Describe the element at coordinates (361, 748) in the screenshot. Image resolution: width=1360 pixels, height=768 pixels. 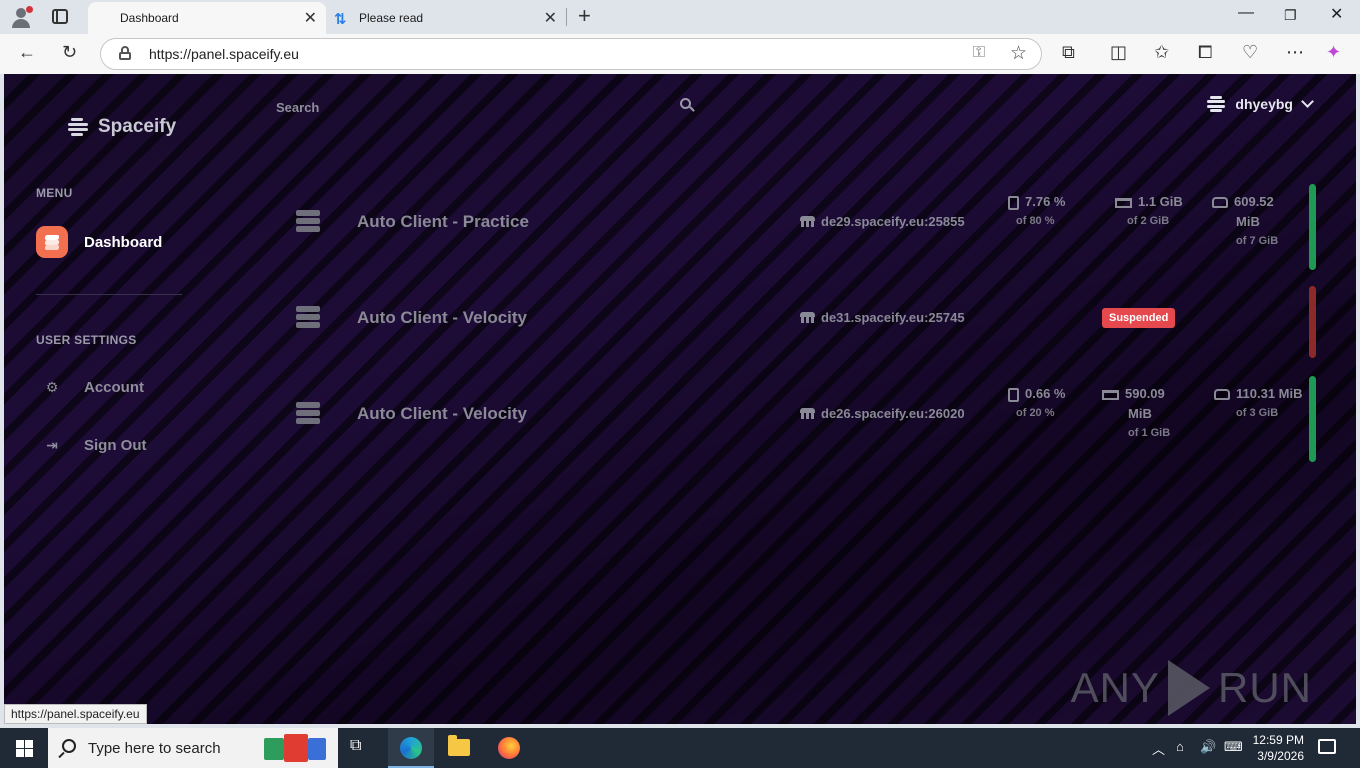
I see `task-view-icon: ⧉` at that location.